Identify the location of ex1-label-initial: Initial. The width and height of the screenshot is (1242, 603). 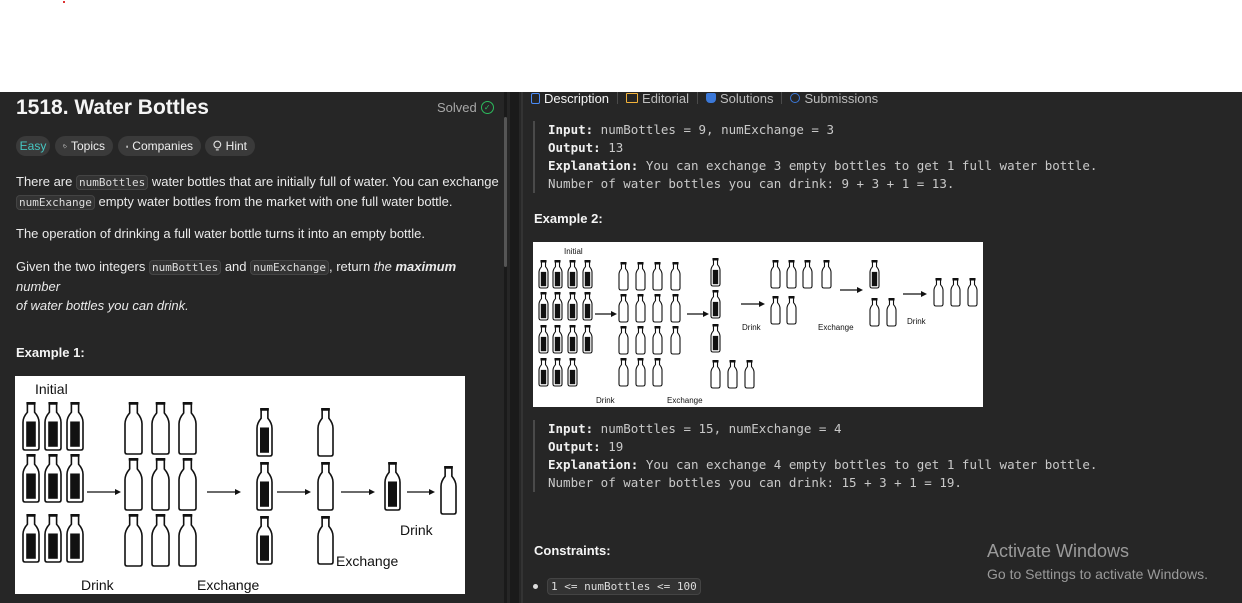
(51, 389).